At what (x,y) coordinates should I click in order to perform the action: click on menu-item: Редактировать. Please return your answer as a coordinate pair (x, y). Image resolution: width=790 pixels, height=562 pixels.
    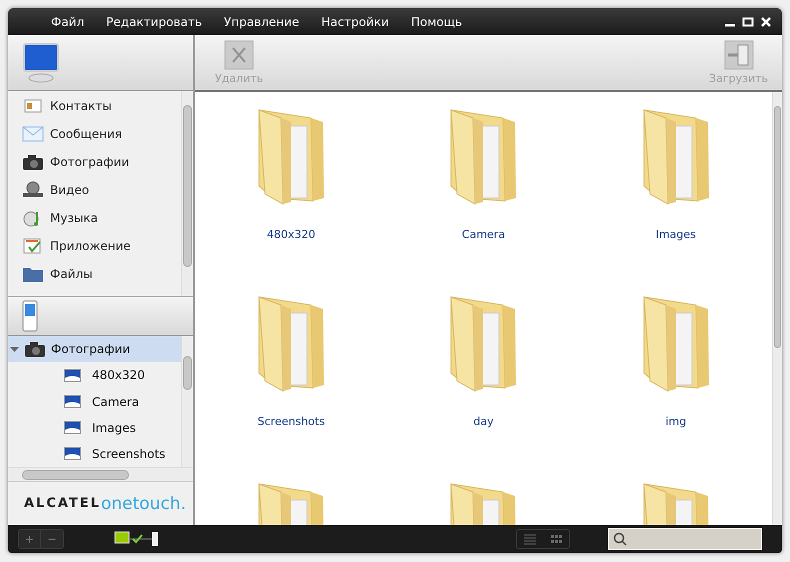
    Looking at the image, I should click on (154, 21).